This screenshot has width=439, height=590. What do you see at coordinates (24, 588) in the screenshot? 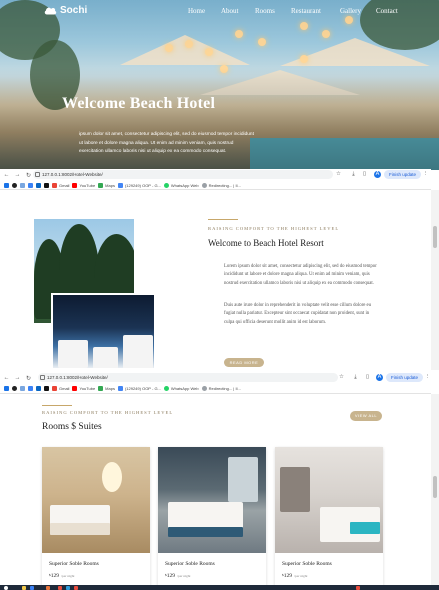
I see `folder-icon` at bounding box center [24, 588].